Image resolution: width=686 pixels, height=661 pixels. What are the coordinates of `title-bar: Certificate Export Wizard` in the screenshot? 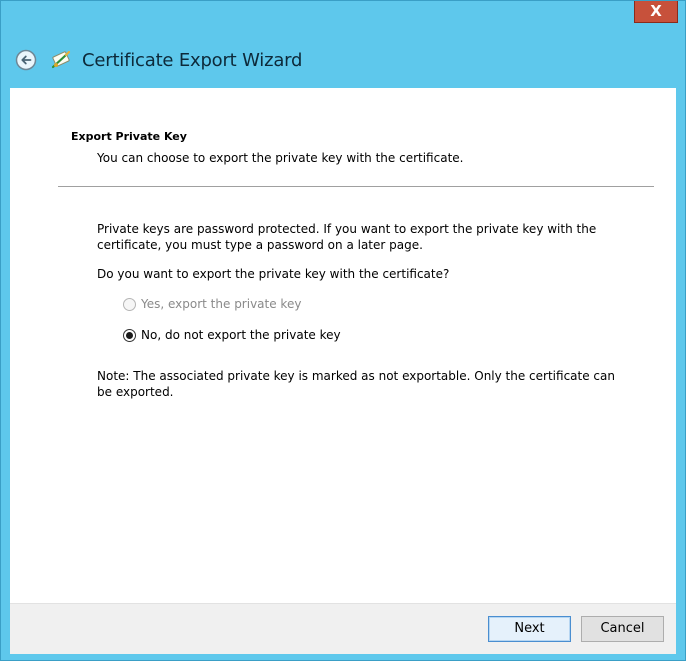 It's located at (158, 60).